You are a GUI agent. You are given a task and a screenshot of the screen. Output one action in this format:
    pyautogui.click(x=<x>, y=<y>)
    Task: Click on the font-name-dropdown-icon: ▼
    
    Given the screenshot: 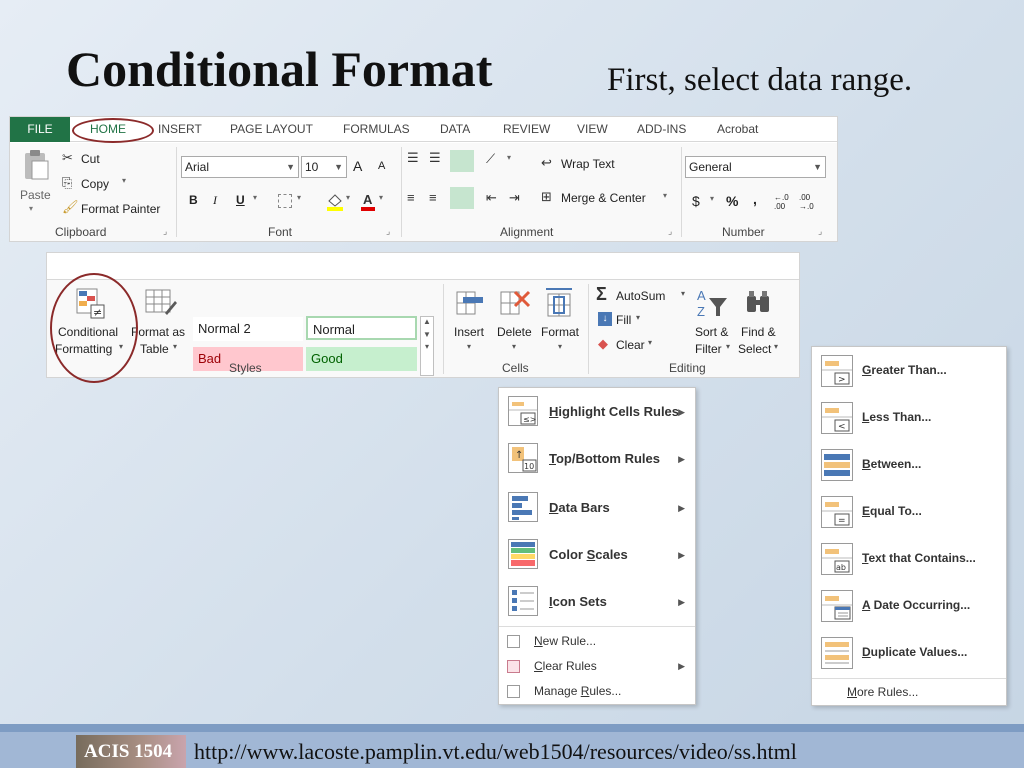 What is the action you would take?
    pyautogui.click(x=290, y=167)
    